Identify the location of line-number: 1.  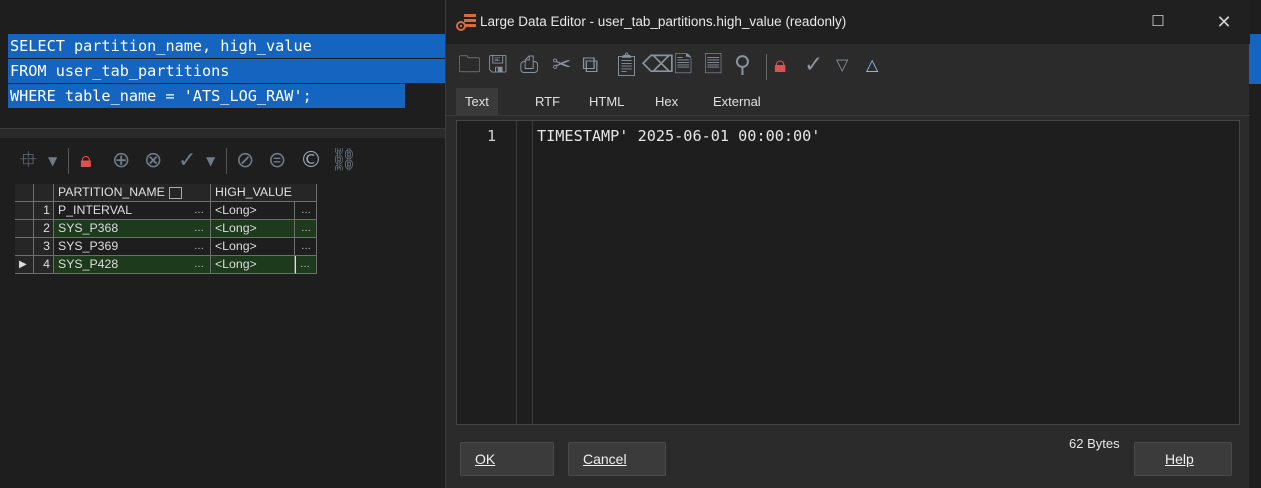
(492, 136).